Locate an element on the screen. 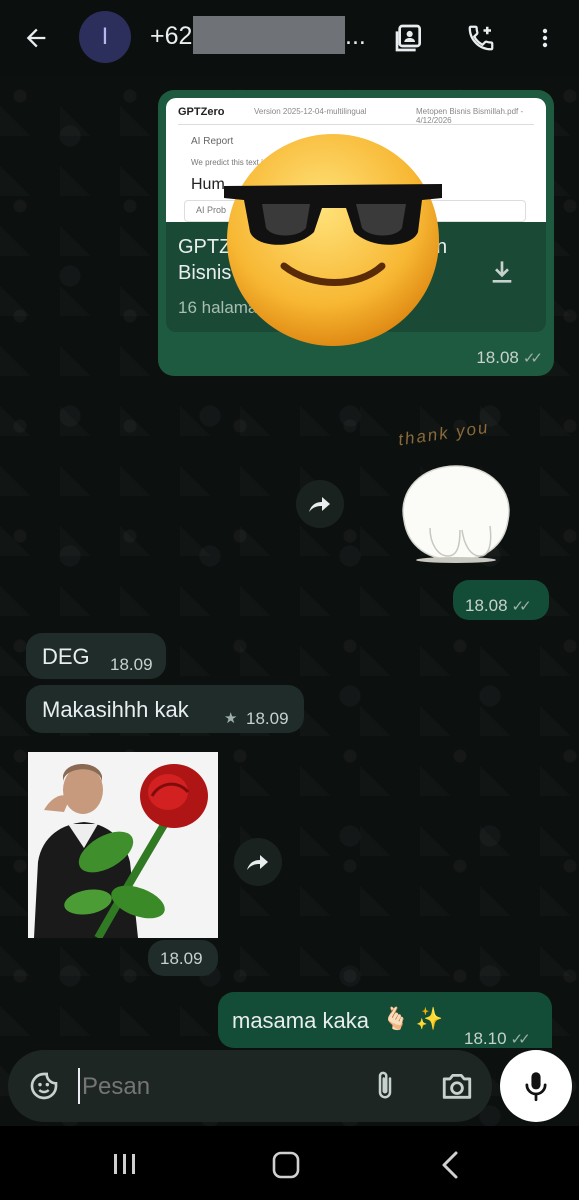 This screenshot has width=579, height=1200. more-options-icon is located at coordinates (545, 38).